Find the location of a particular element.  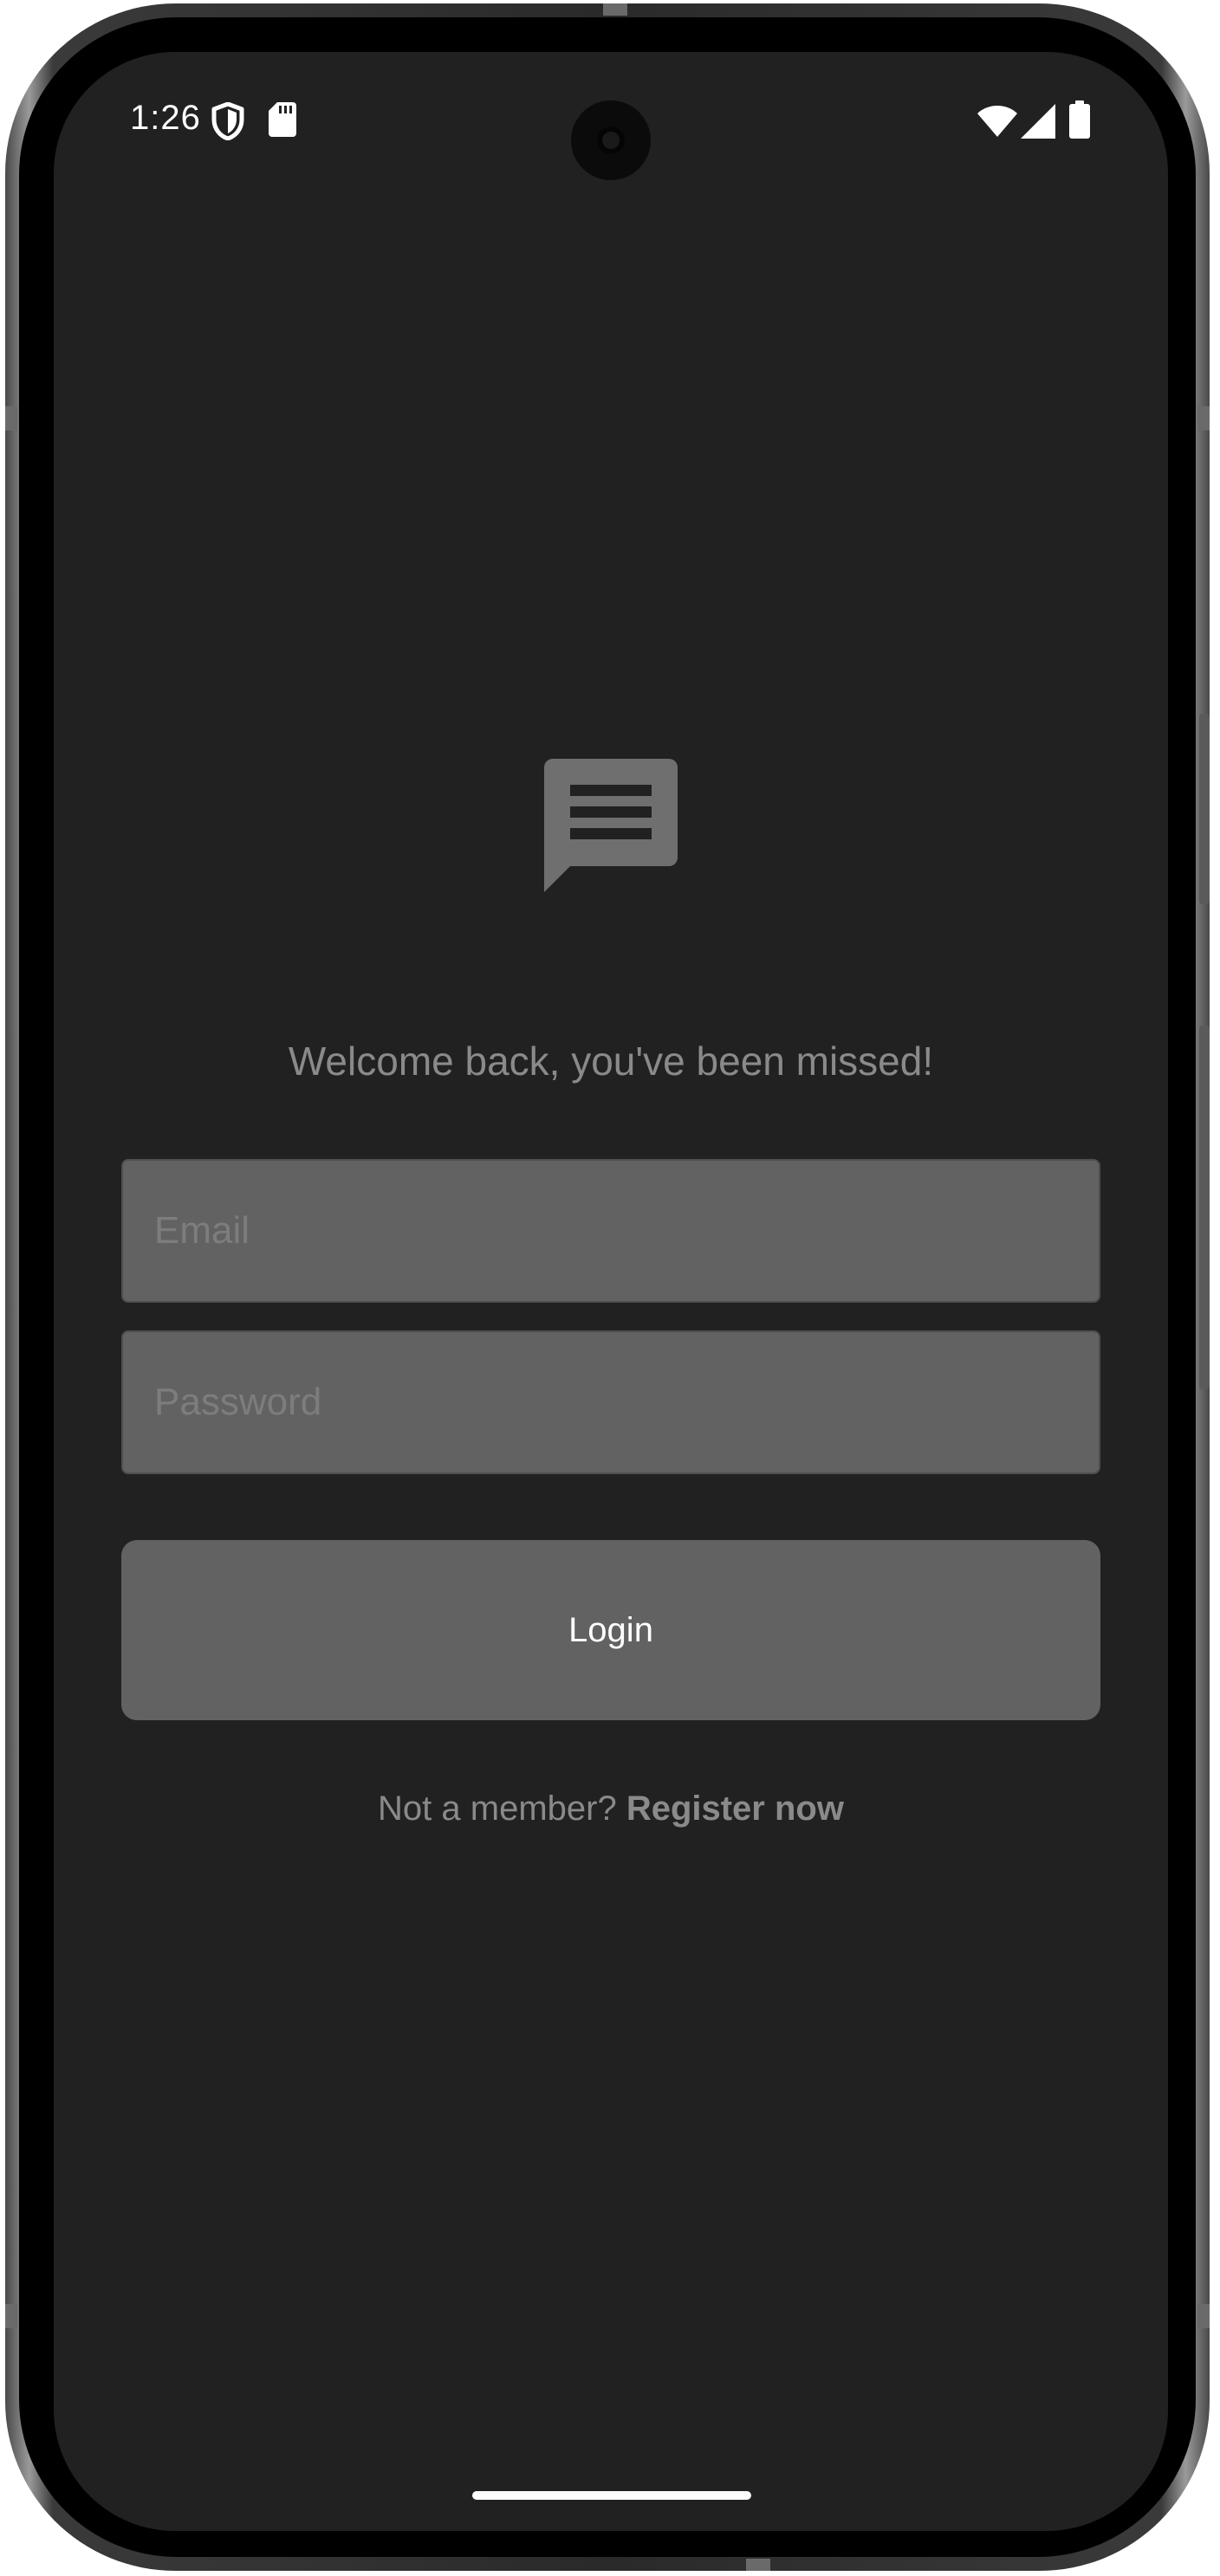

password-field-container is located at coordinates (610, 1402).